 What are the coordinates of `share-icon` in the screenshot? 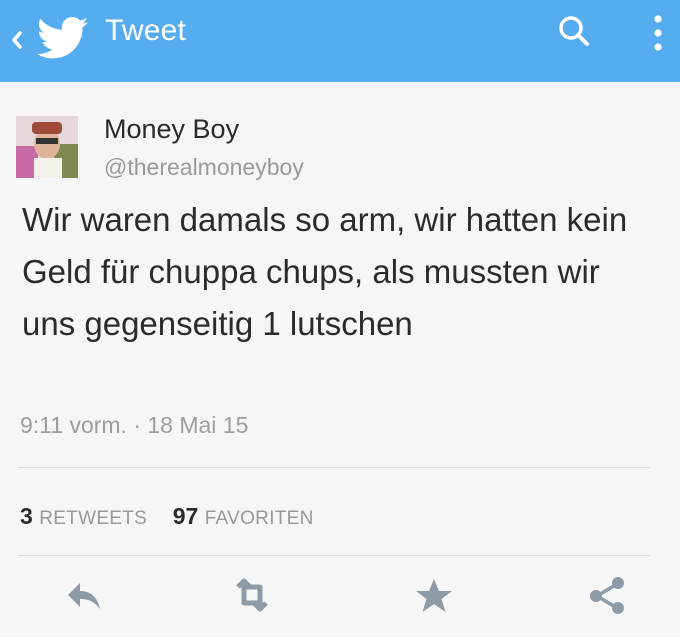 It's located at (607, 595).